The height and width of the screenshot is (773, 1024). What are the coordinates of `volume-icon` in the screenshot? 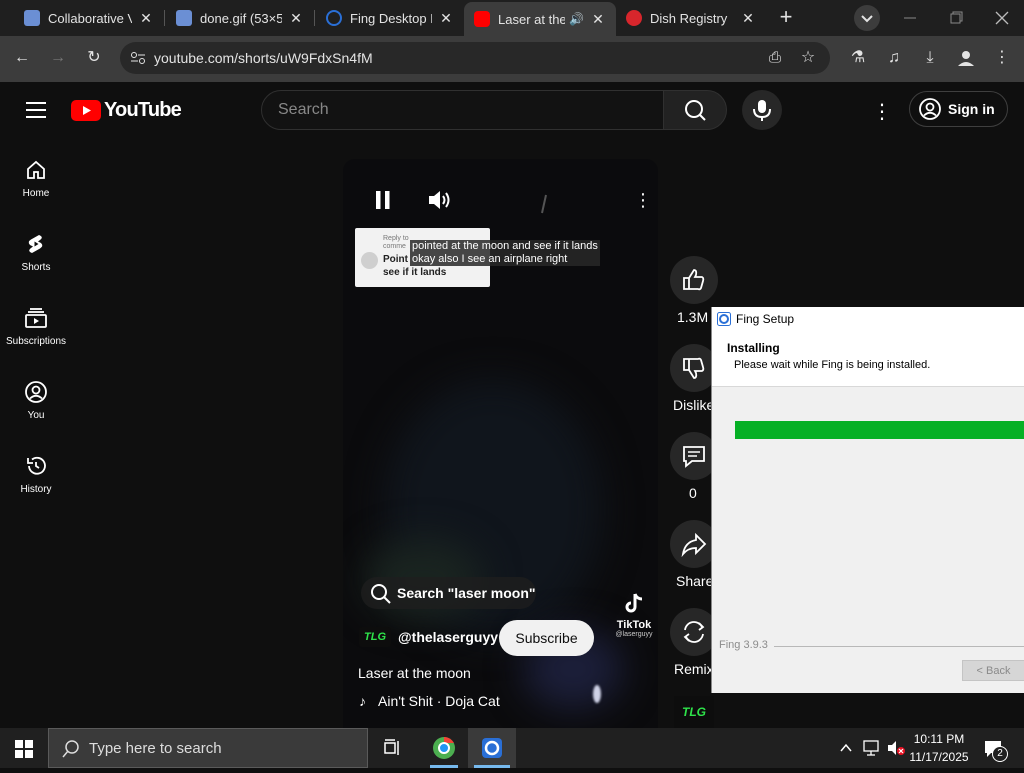 It's located at (439, 200).